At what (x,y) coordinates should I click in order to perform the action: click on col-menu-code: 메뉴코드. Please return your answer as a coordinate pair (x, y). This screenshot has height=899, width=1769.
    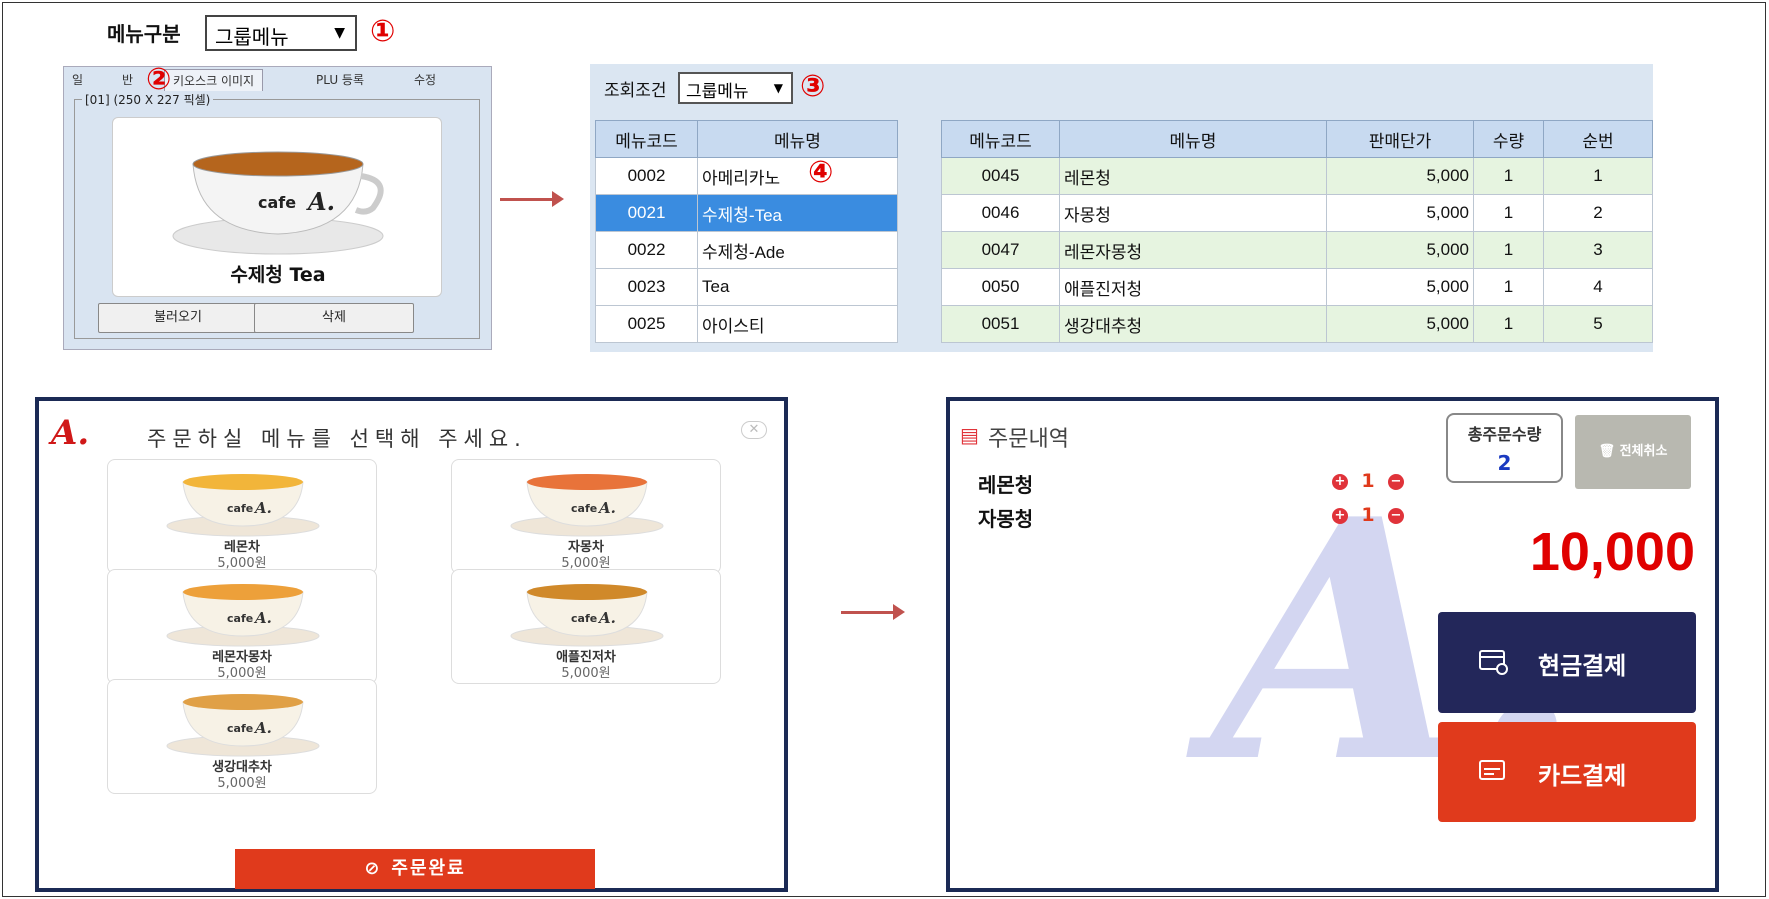
    Looking at the image, I should click on (646, 139).